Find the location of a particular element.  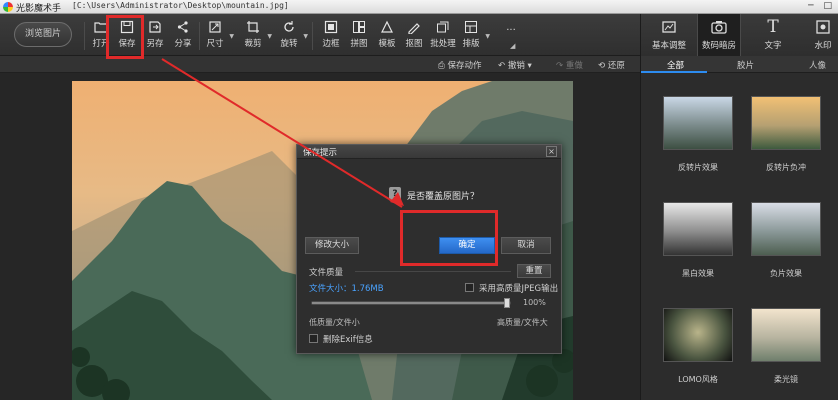

minimize-icon: ─ is located at coordinates (810, 6).